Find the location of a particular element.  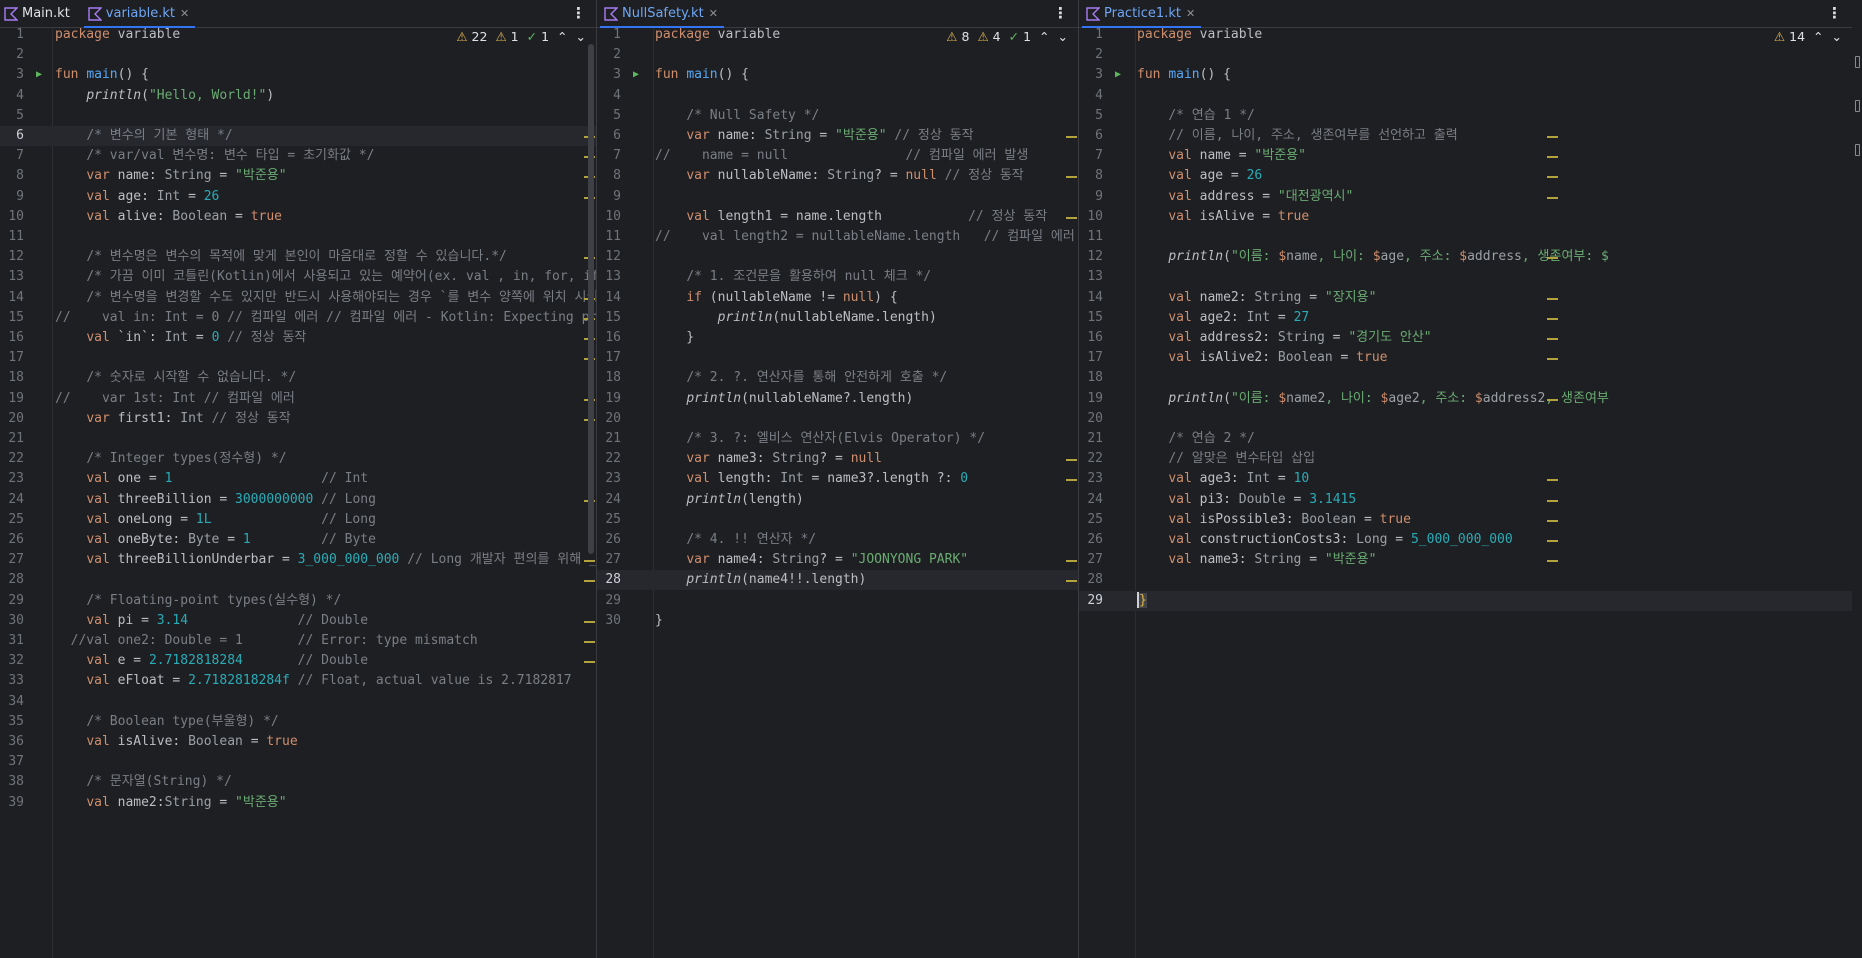

code-line: 18 is located at coordinates (1465, 378).